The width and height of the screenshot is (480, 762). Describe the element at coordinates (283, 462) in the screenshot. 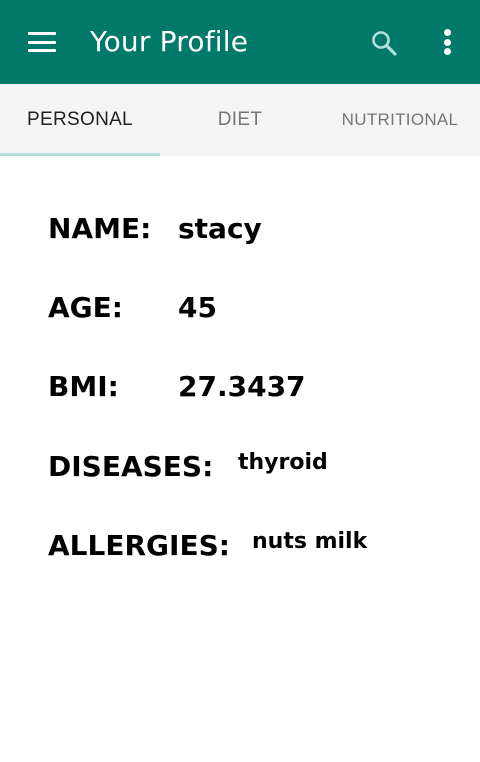

I see `diseases-value: thyroid` at that location.